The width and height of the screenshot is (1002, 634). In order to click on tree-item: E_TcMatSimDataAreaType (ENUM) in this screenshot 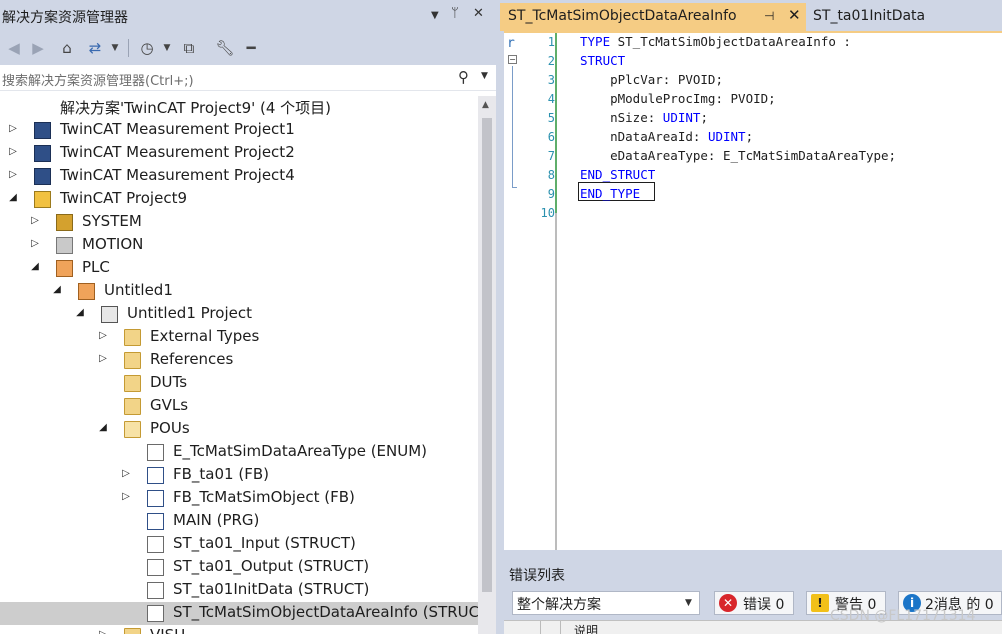, I will do `click(239, 452)`.